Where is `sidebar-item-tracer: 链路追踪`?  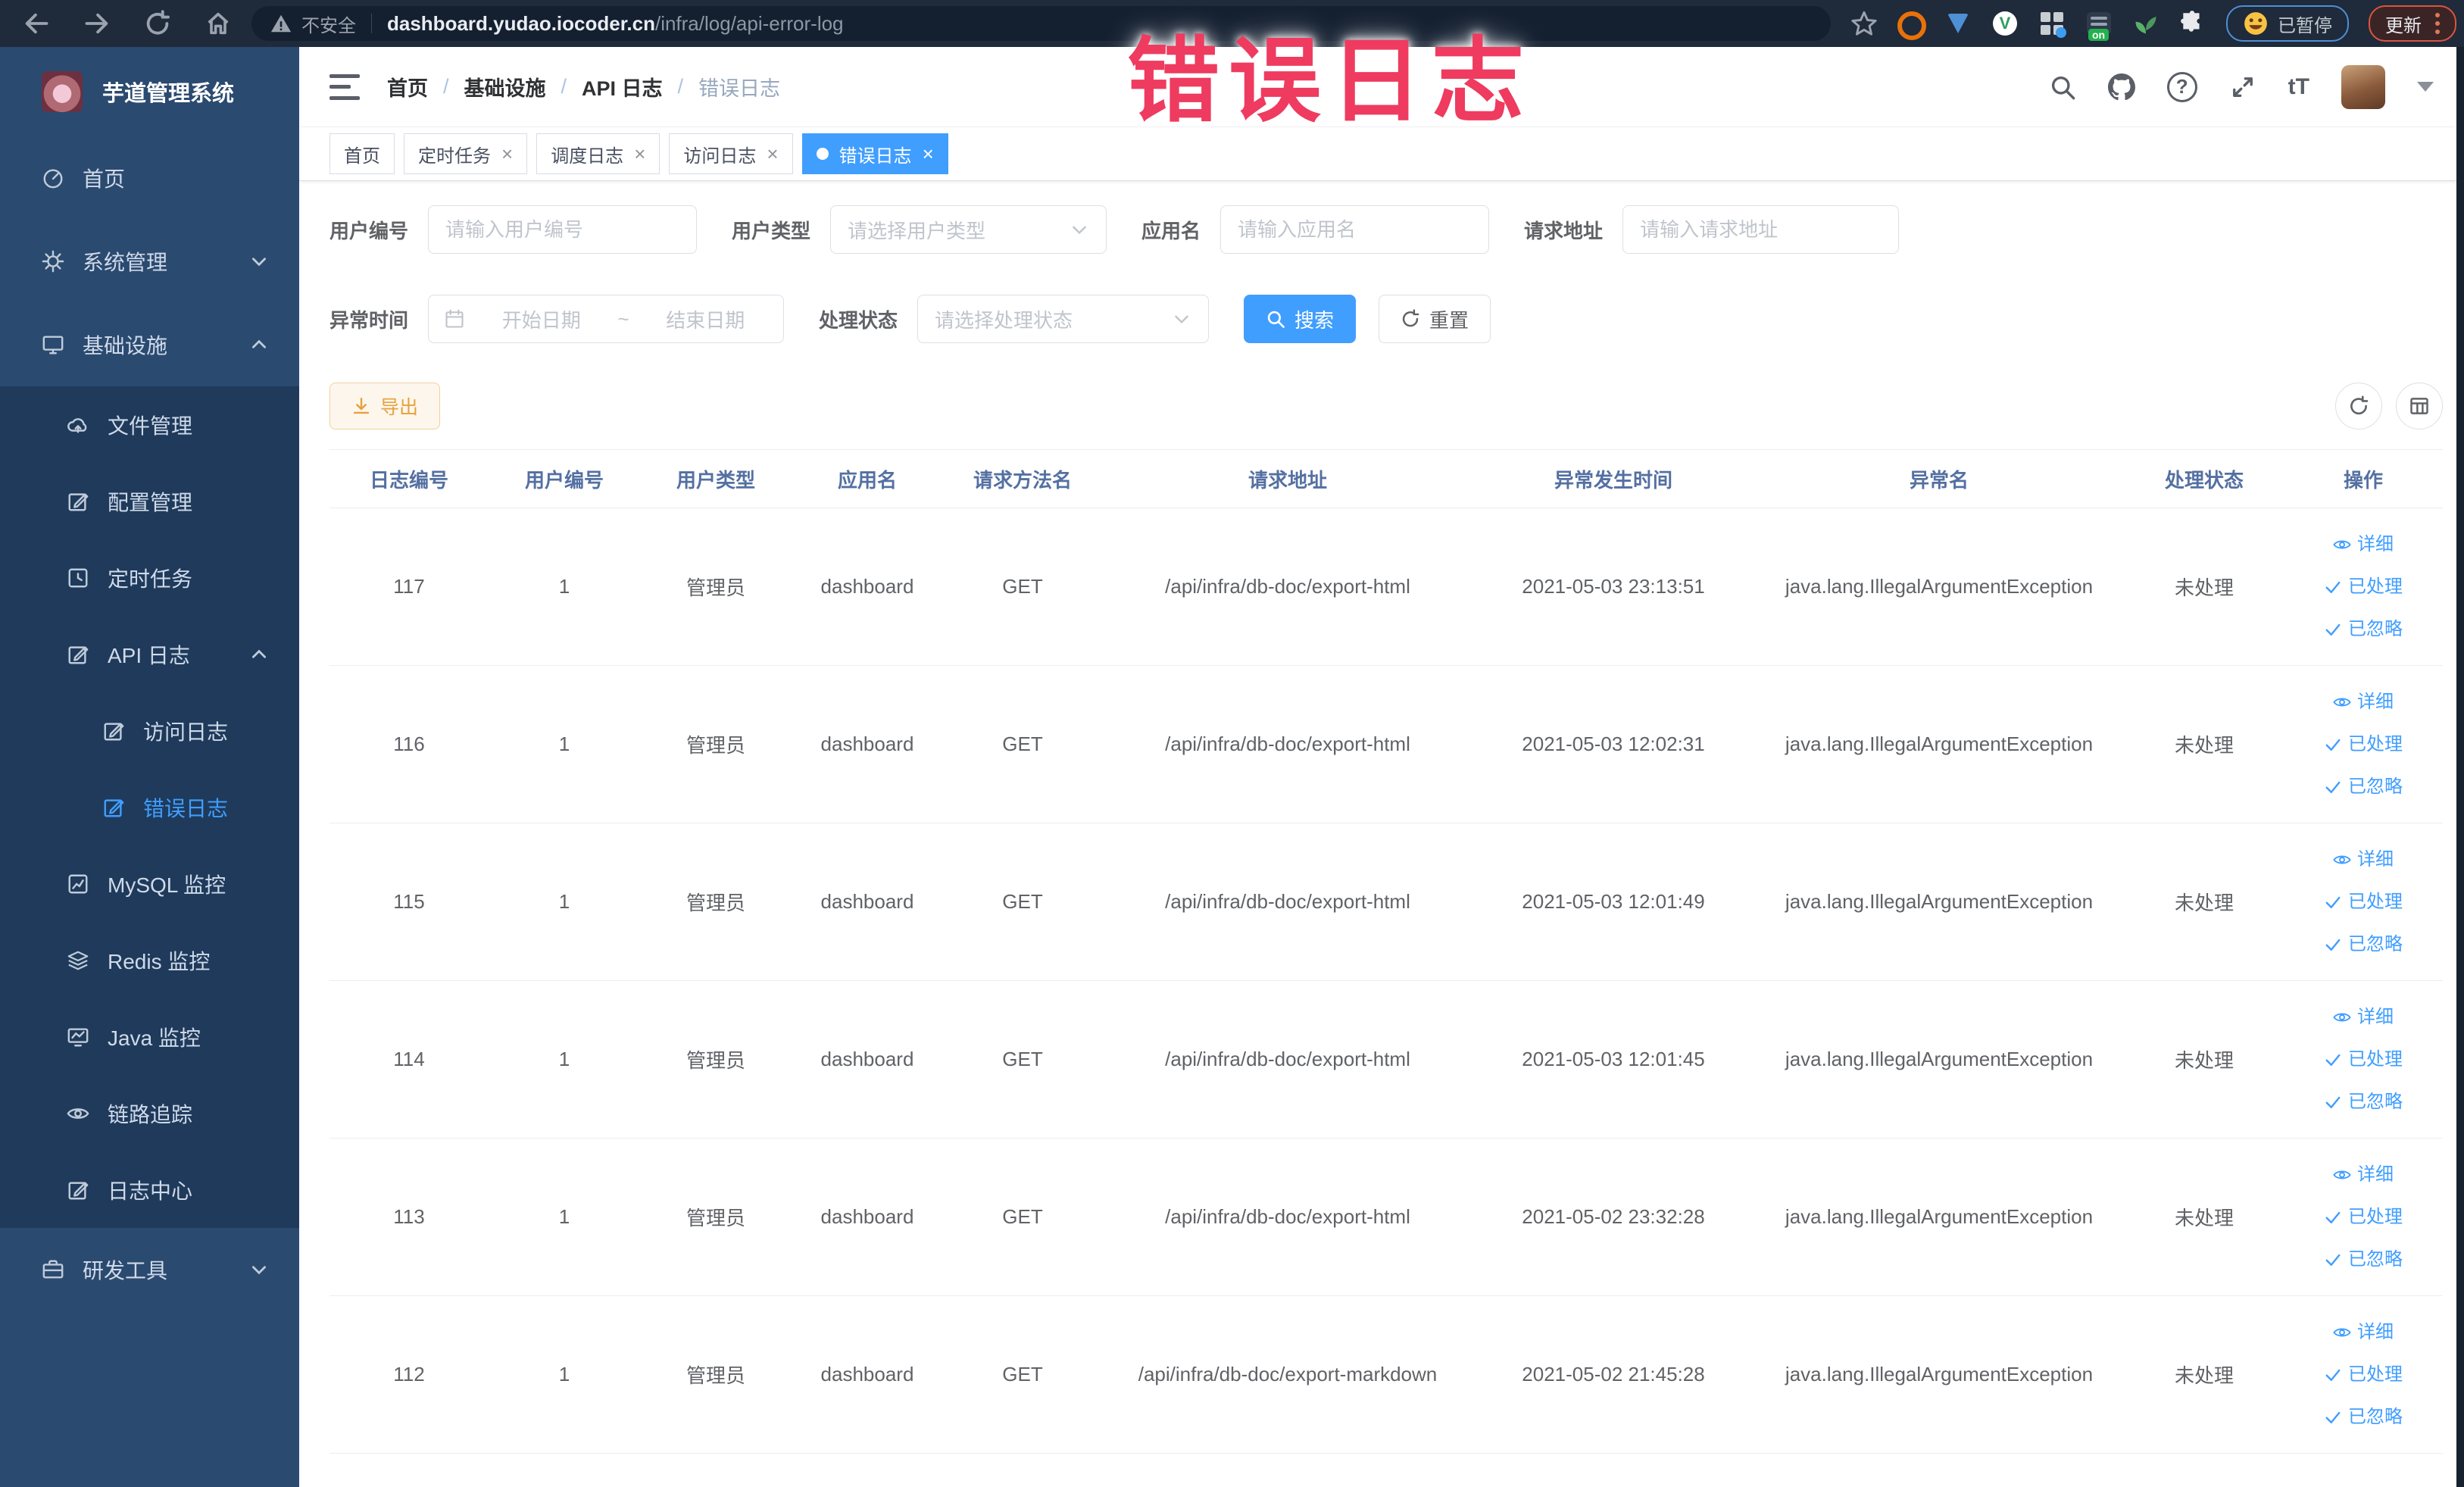 sidebar-item-tracer: 链路追踪 is located at coordinates (149, 1113).